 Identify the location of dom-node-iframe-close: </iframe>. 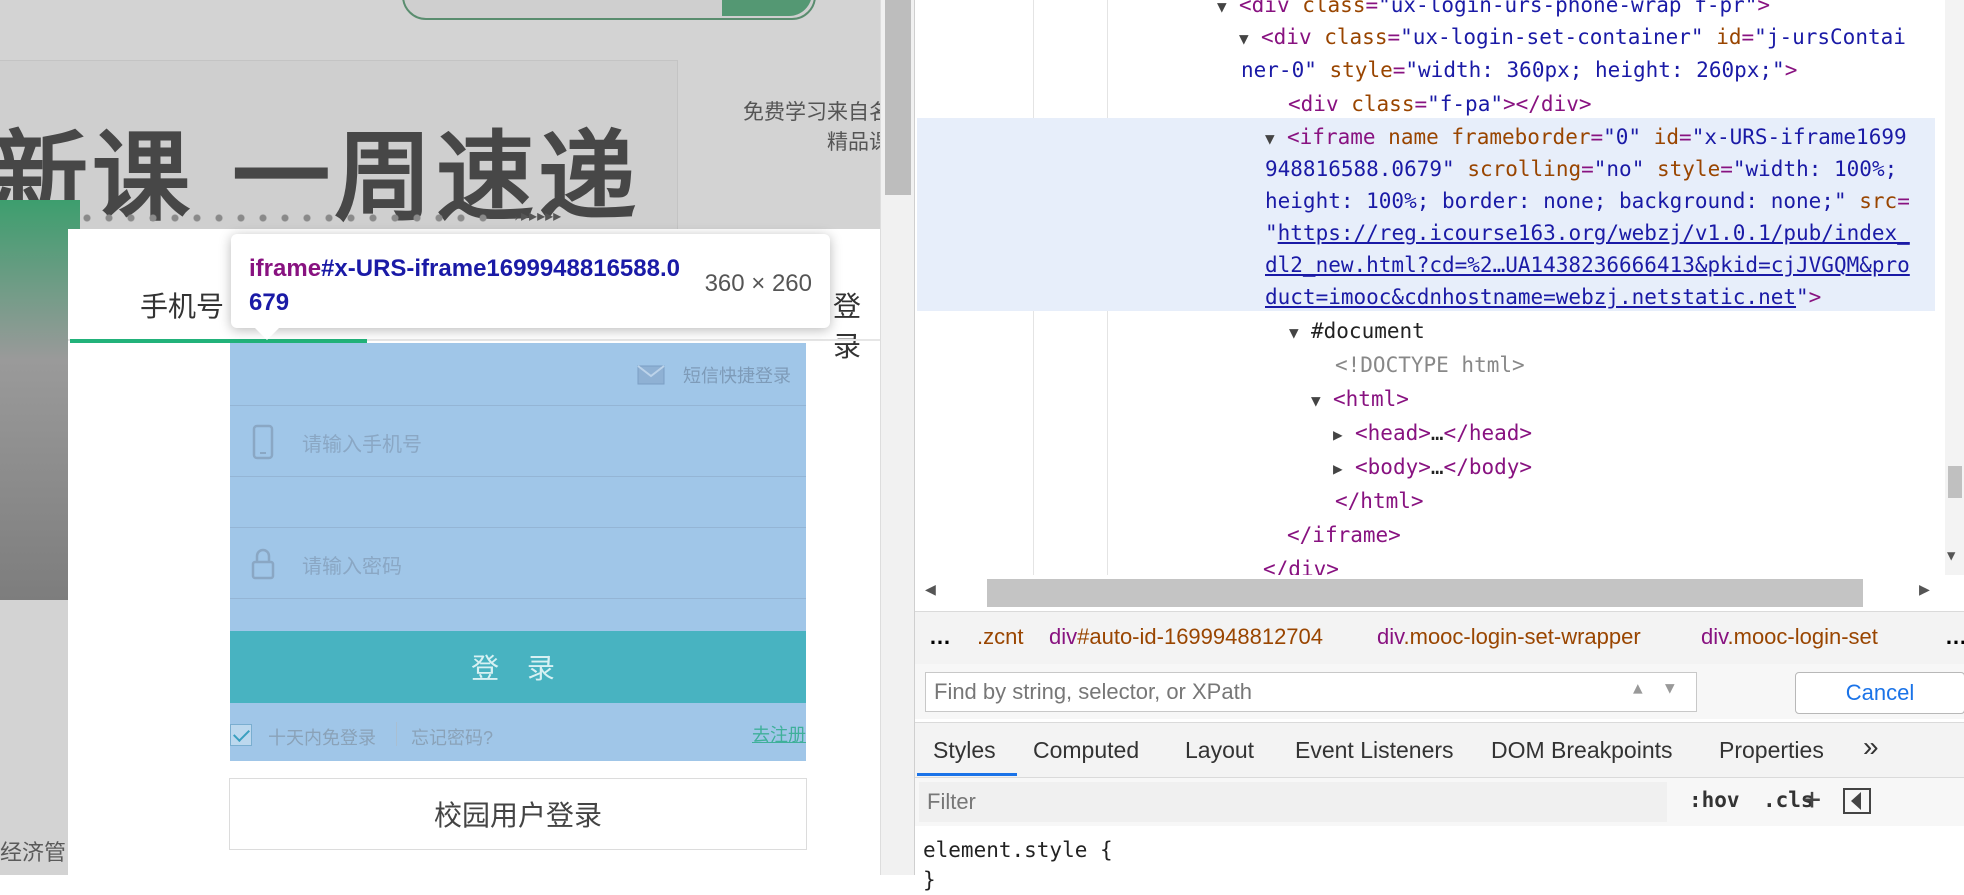
(1344, 535).